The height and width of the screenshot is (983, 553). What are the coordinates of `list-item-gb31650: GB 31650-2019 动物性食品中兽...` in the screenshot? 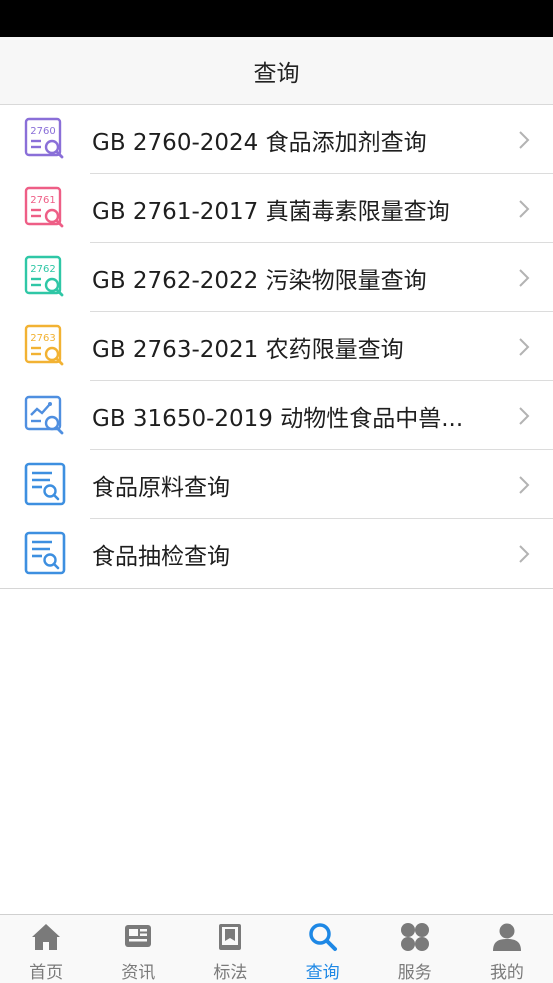 It's located at (276, 415).